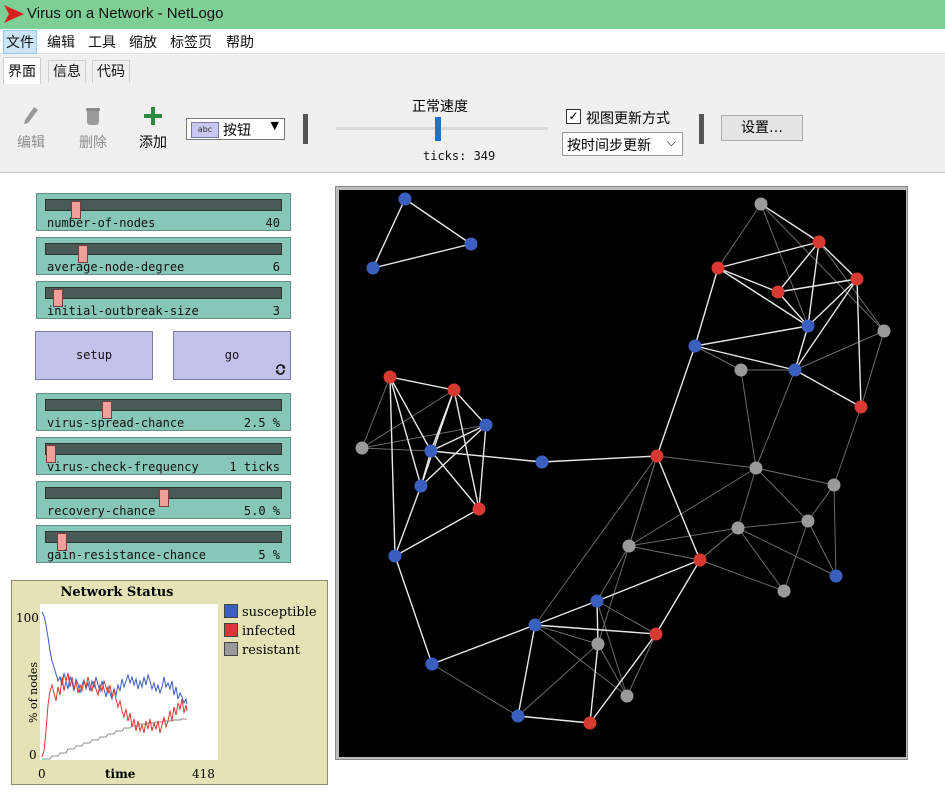 The width and height of the screenshot is (945, 812). Describe the element at coordinates (276, 311) in the screenshot. I see `slider-value: 3` at that location.